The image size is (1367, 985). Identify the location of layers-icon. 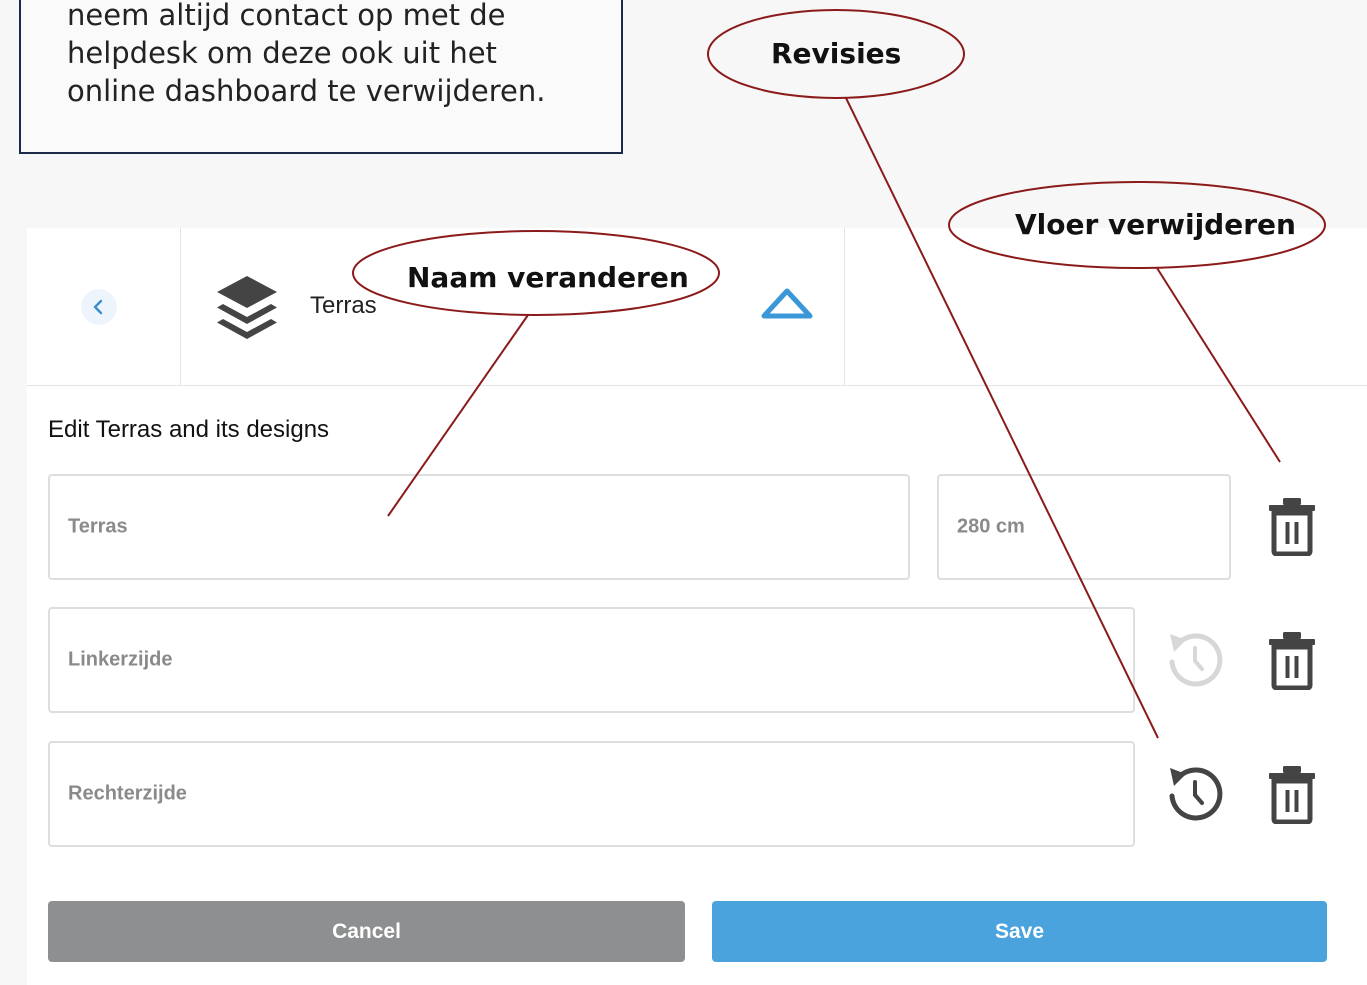
(247, 307).